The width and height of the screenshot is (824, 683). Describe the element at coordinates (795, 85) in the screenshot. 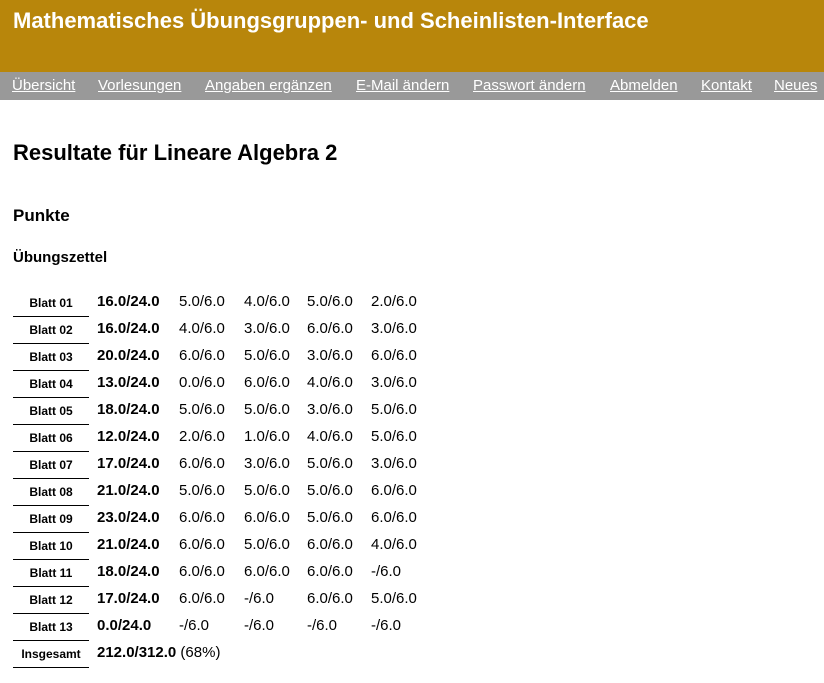

I see `nav-link-neues: Neues` at that location.